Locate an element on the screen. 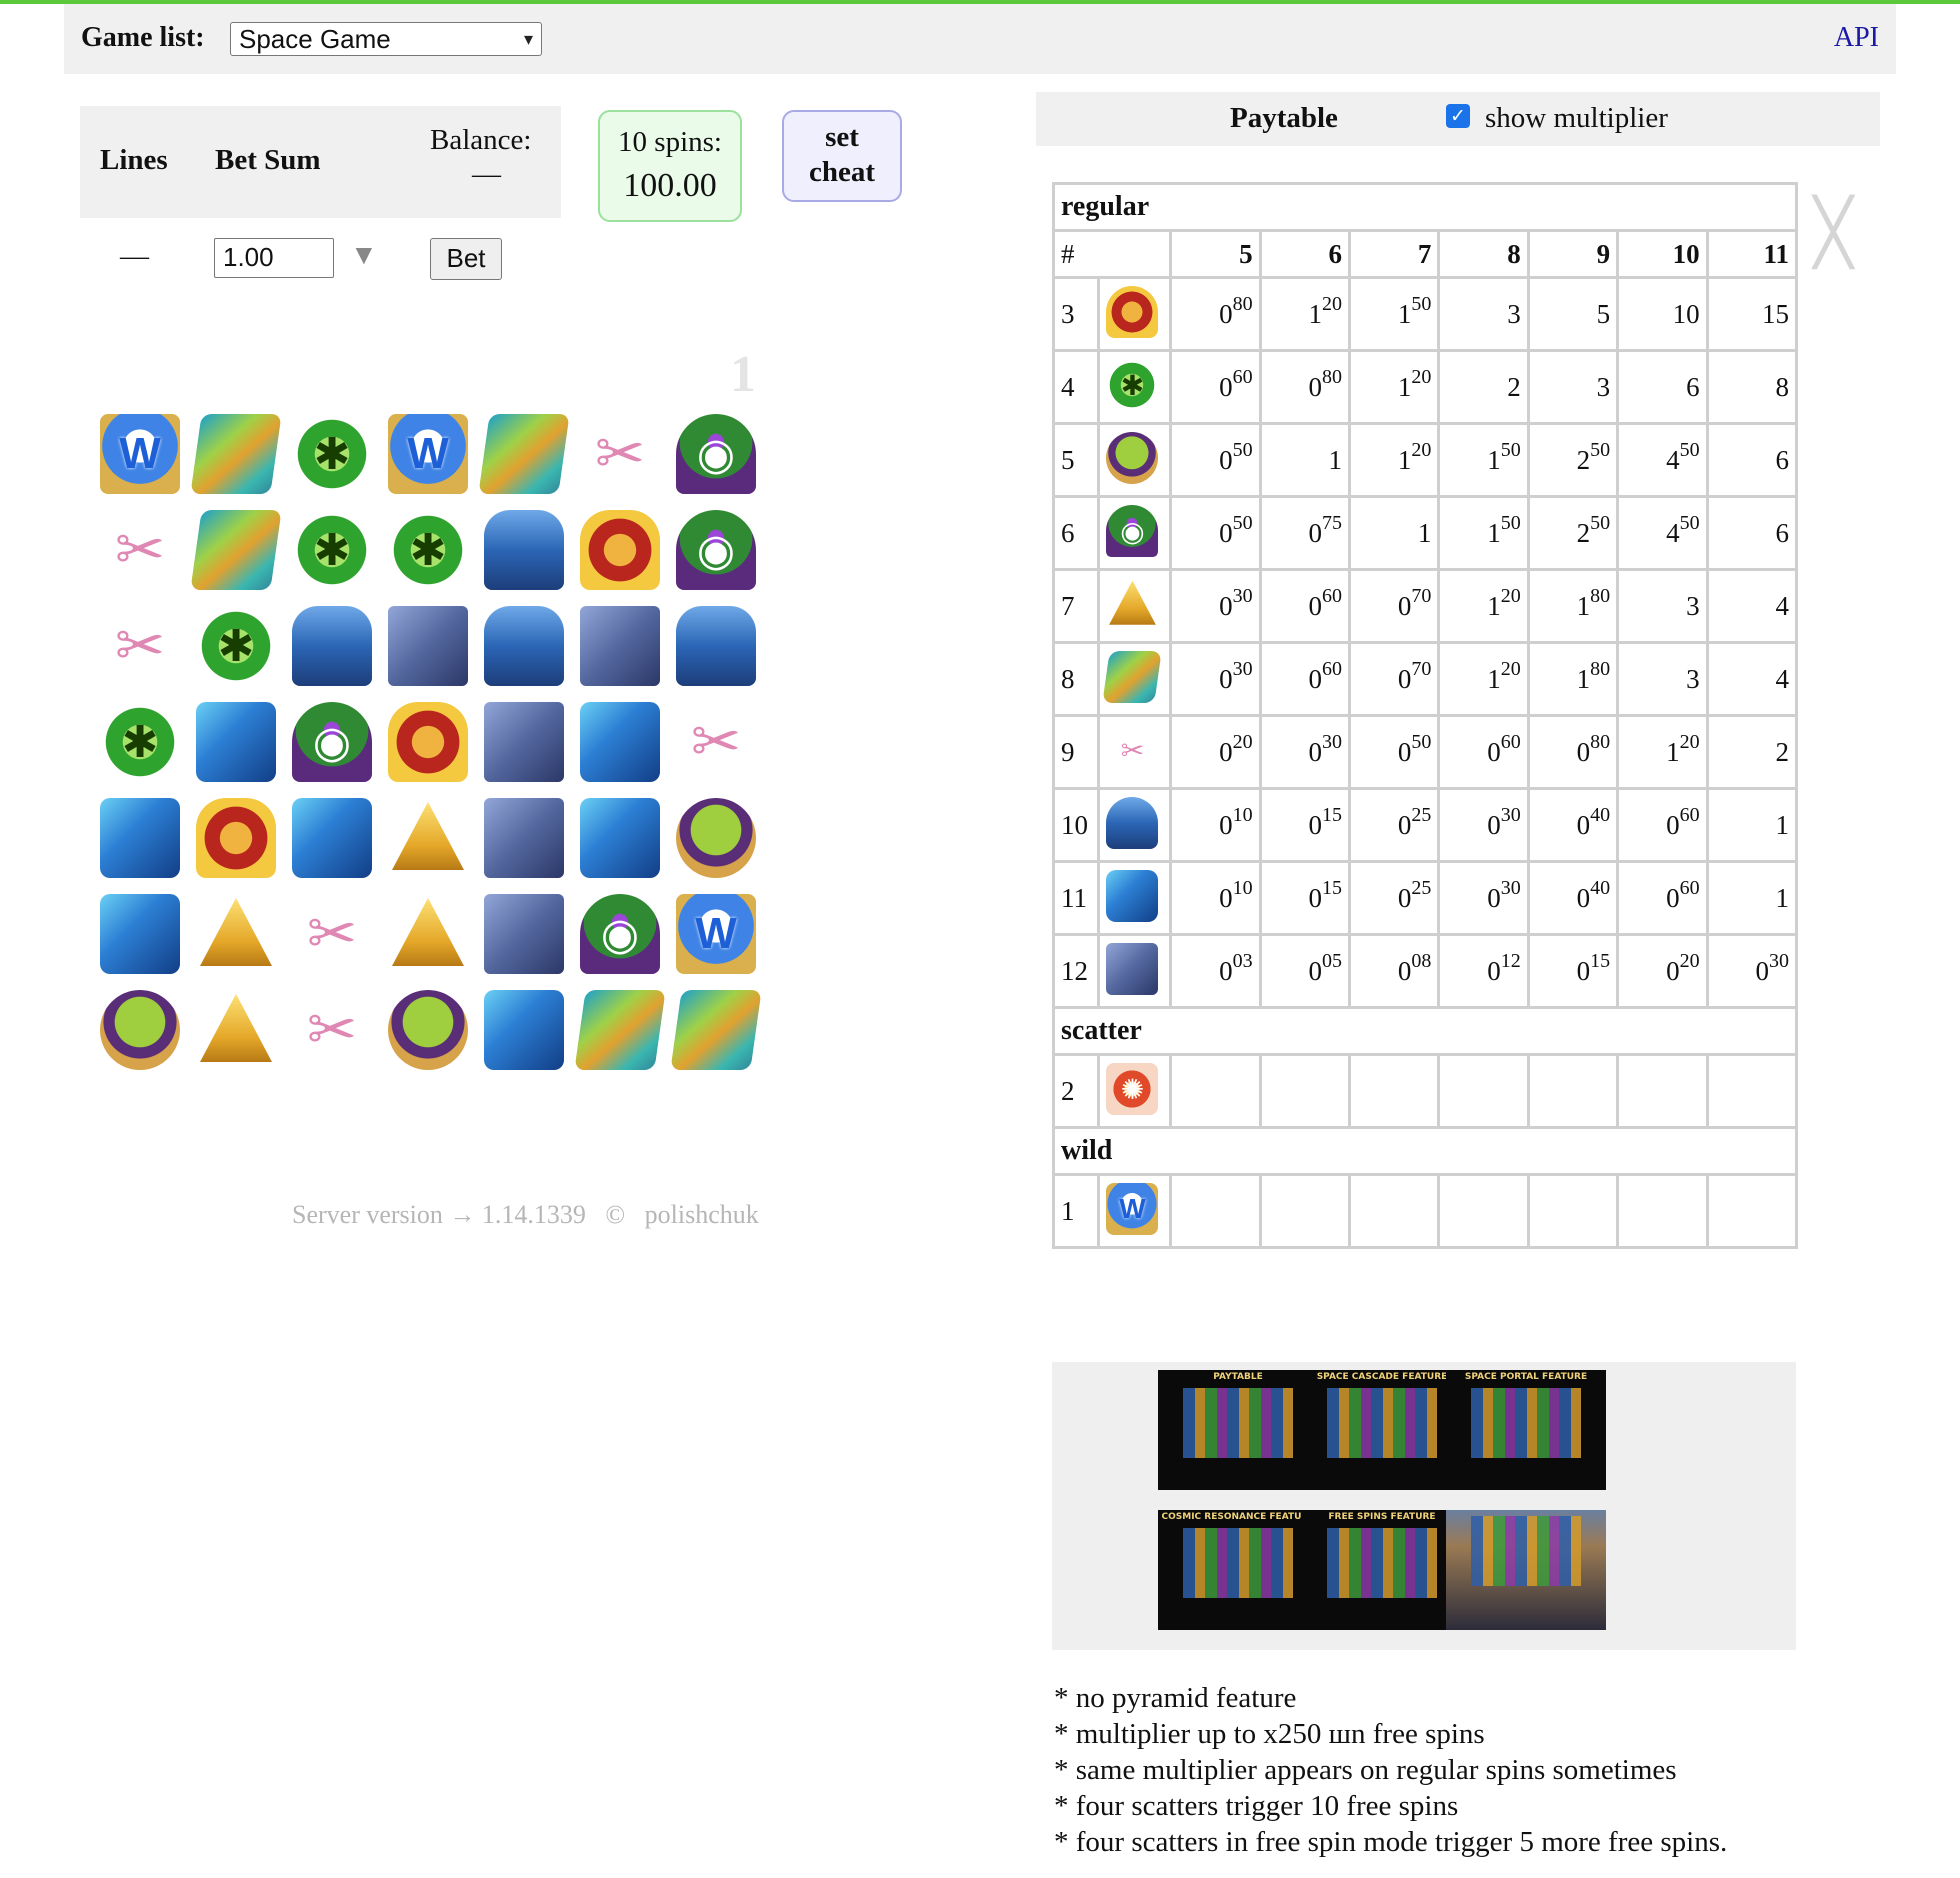  section-regular: regular is located at coordinates (1425, 207).